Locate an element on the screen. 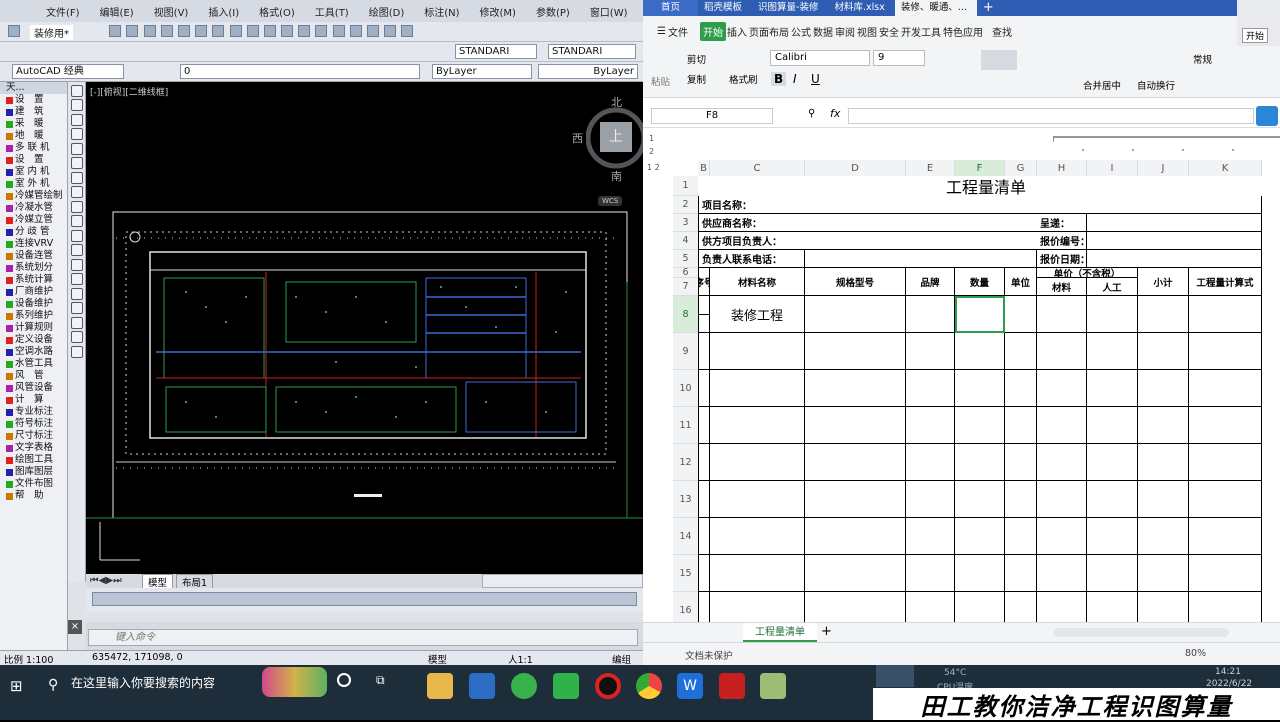 The image size is (1280, 722). side-menu-item: 尺寸标注 is located at coordinates (33, 436).